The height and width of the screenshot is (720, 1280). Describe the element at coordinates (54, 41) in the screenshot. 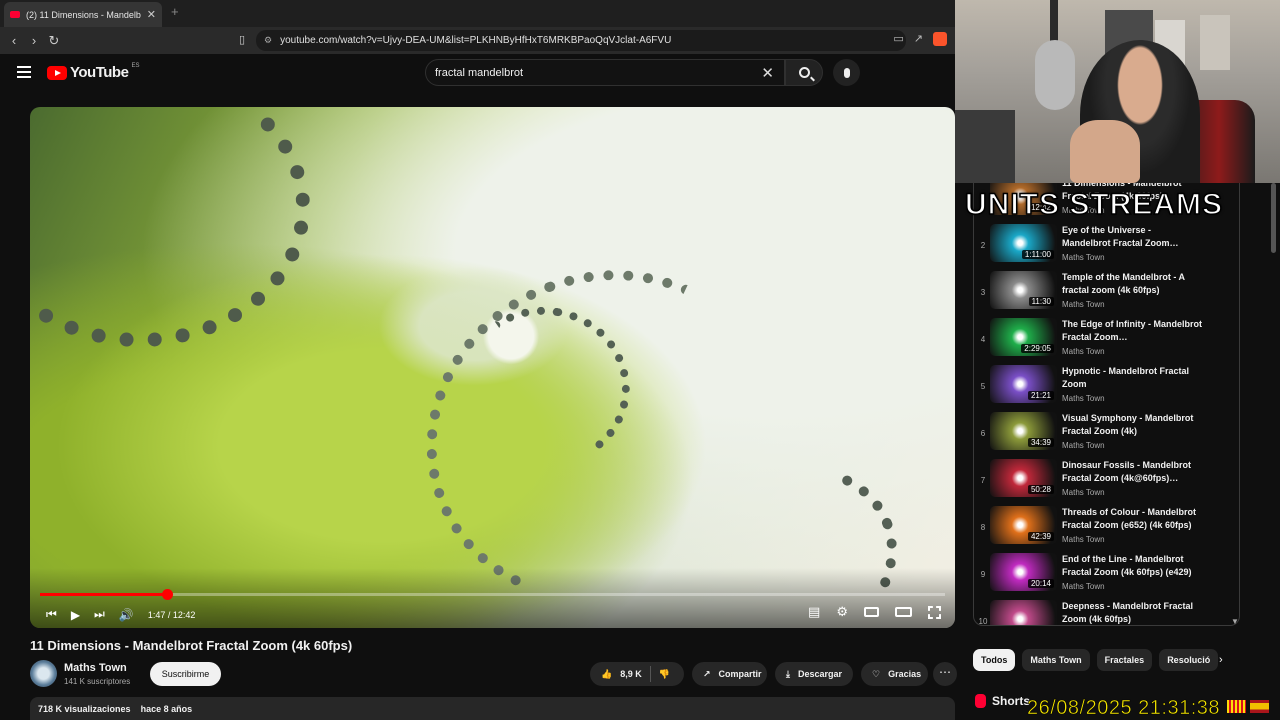

I see `reload-icon: ↻` at that location.